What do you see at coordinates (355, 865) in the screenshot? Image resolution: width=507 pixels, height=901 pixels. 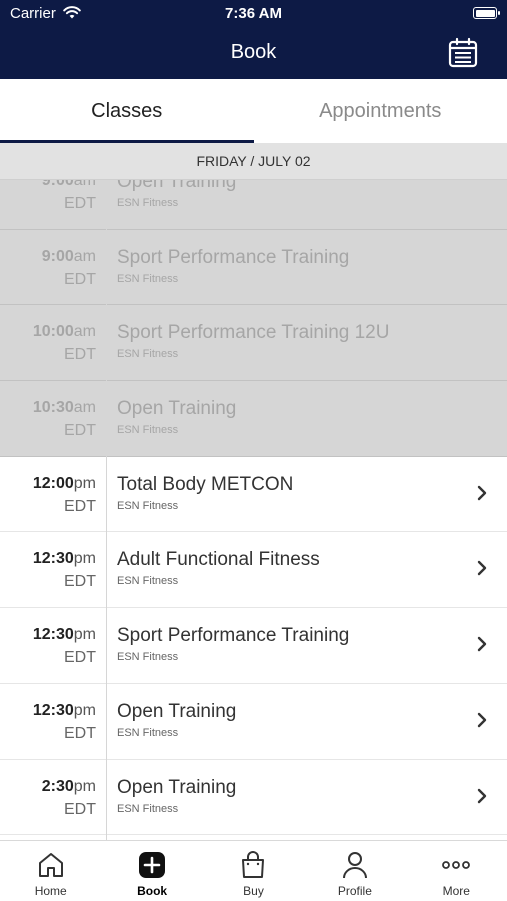 I see `person-icon` at bounding box center [355, 865].